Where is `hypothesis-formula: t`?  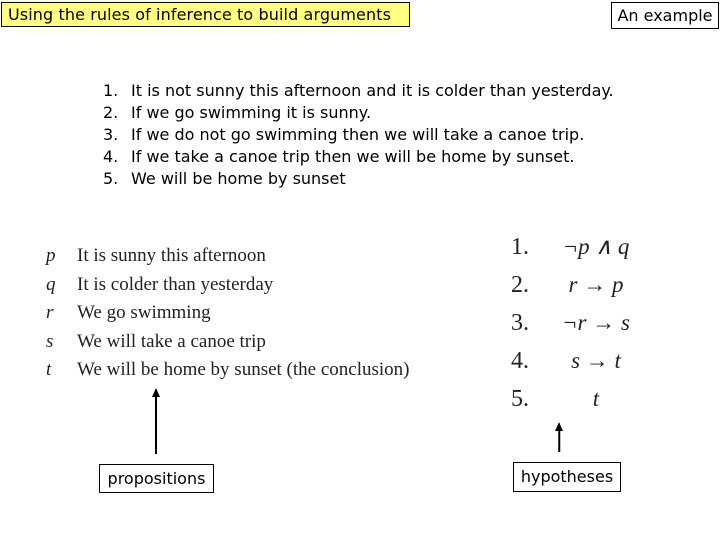
hypothesis-formula: t is located at coordinates (596, 398).